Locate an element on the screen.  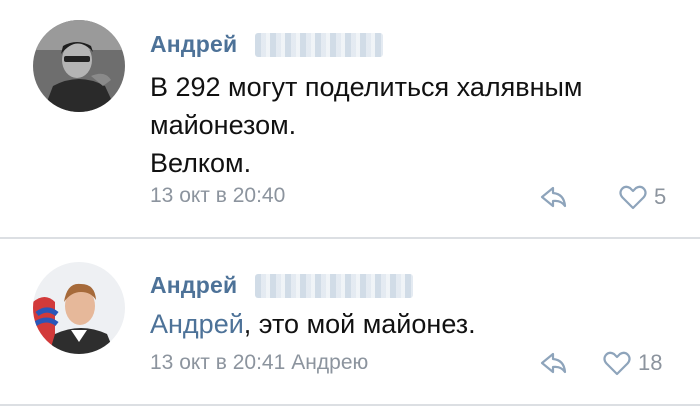
like-button: 18 is located at coordinates (632, 363).